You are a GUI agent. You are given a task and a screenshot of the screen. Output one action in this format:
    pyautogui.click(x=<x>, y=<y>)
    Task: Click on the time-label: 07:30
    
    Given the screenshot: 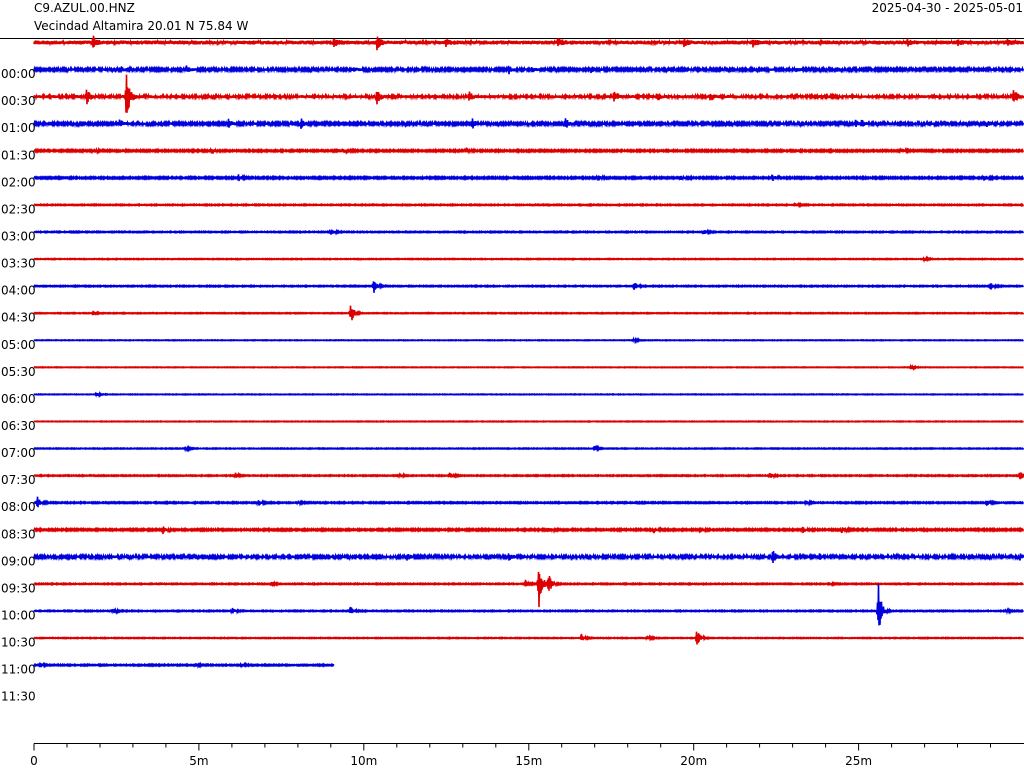 What is the action you would take?
    pyautogui.click(x=18, y=480)
    